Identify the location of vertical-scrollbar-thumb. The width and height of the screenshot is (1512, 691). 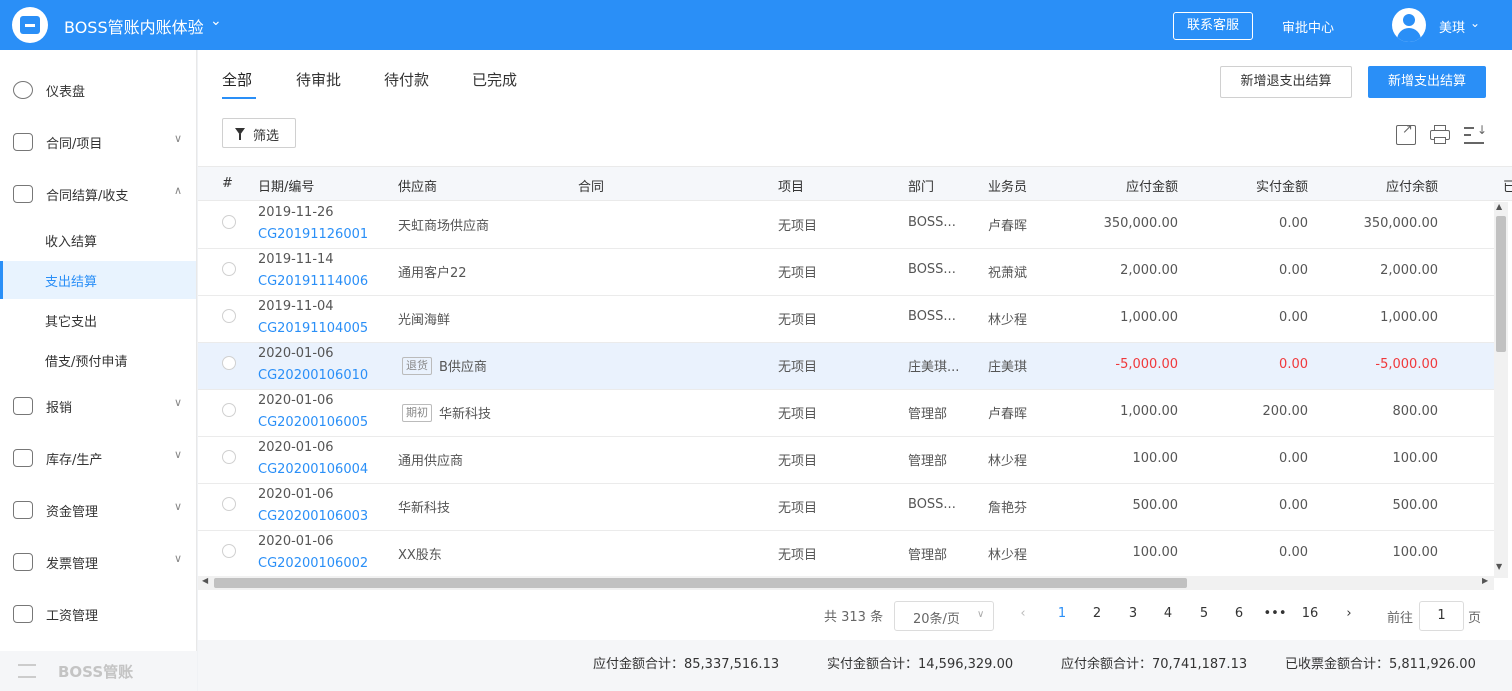
(1501, 284).